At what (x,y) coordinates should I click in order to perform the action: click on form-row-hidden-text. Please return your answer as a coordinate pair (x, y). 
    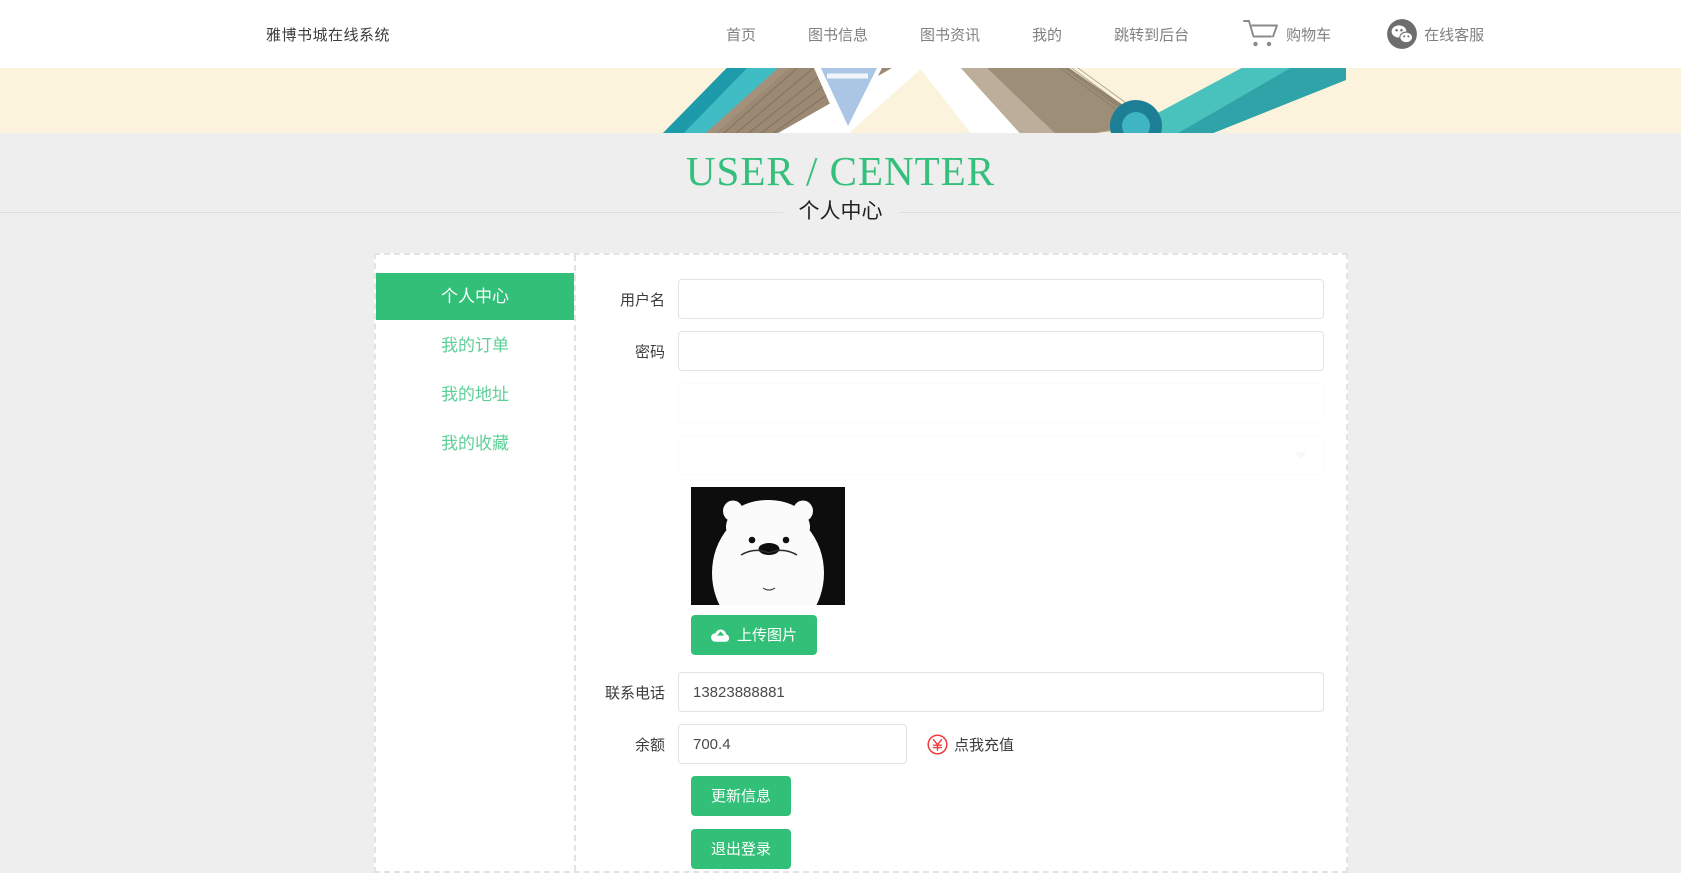
    Looking at the image, I should click on (961, 403).